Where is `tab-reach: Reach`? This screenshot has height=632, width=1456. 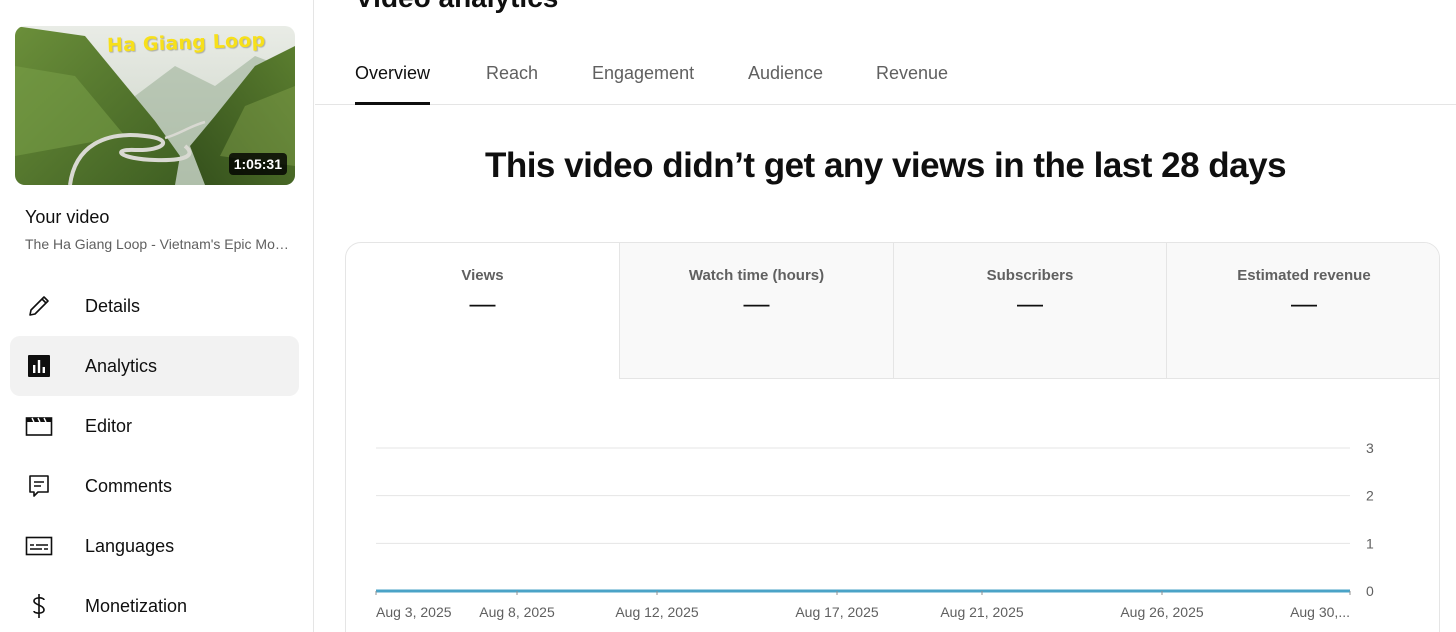 tab-reach: Reach is located at coordinates (512, 82).